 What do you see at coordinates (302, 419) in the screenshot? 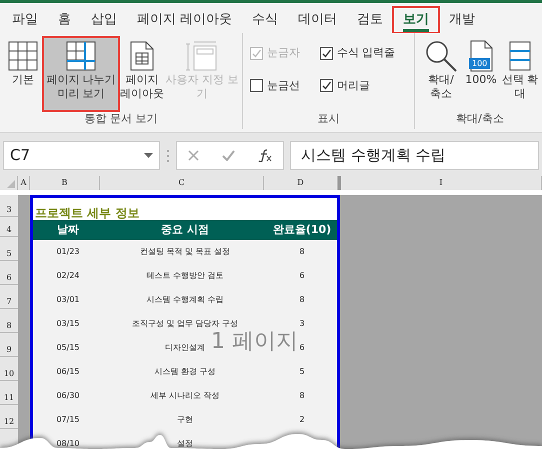
I see `table-cell: 2` at bounding box center [302, 419].